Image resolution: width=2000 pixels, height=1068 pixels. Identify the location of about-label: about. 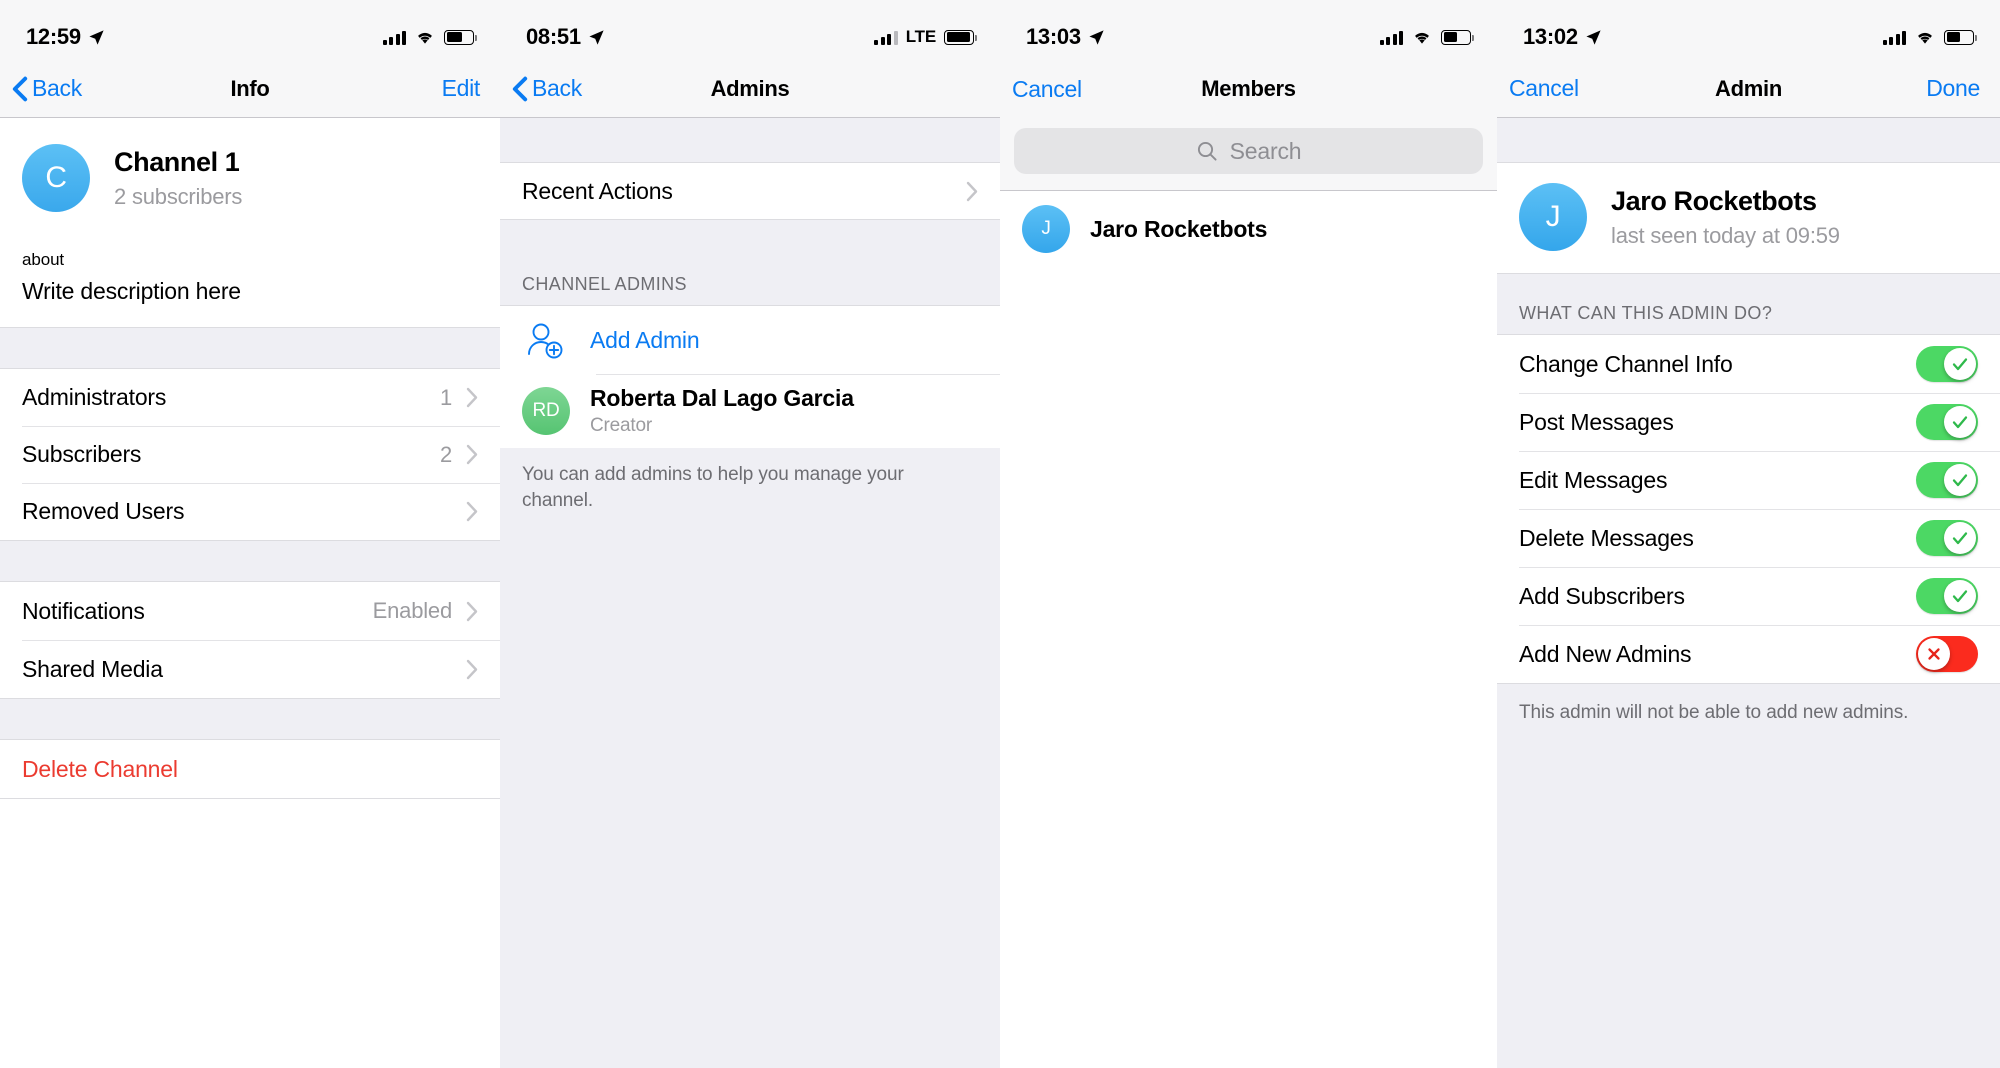
(43, 259).